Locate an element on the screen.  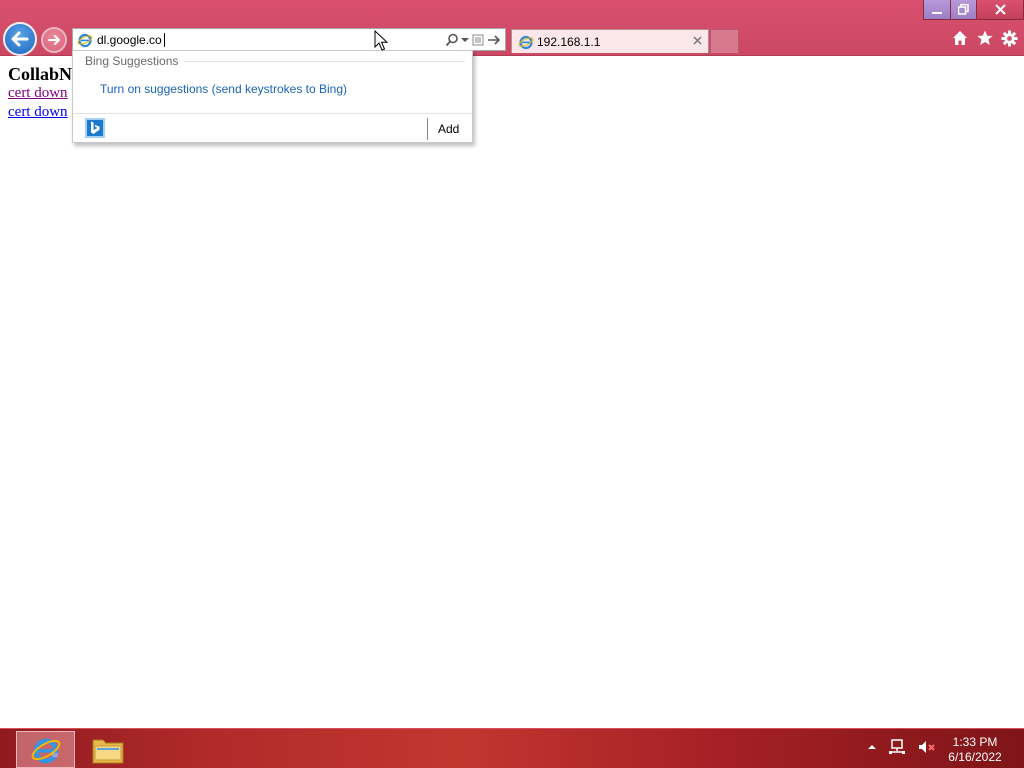
volume-muted-icon is located at coordinates (927, 747).